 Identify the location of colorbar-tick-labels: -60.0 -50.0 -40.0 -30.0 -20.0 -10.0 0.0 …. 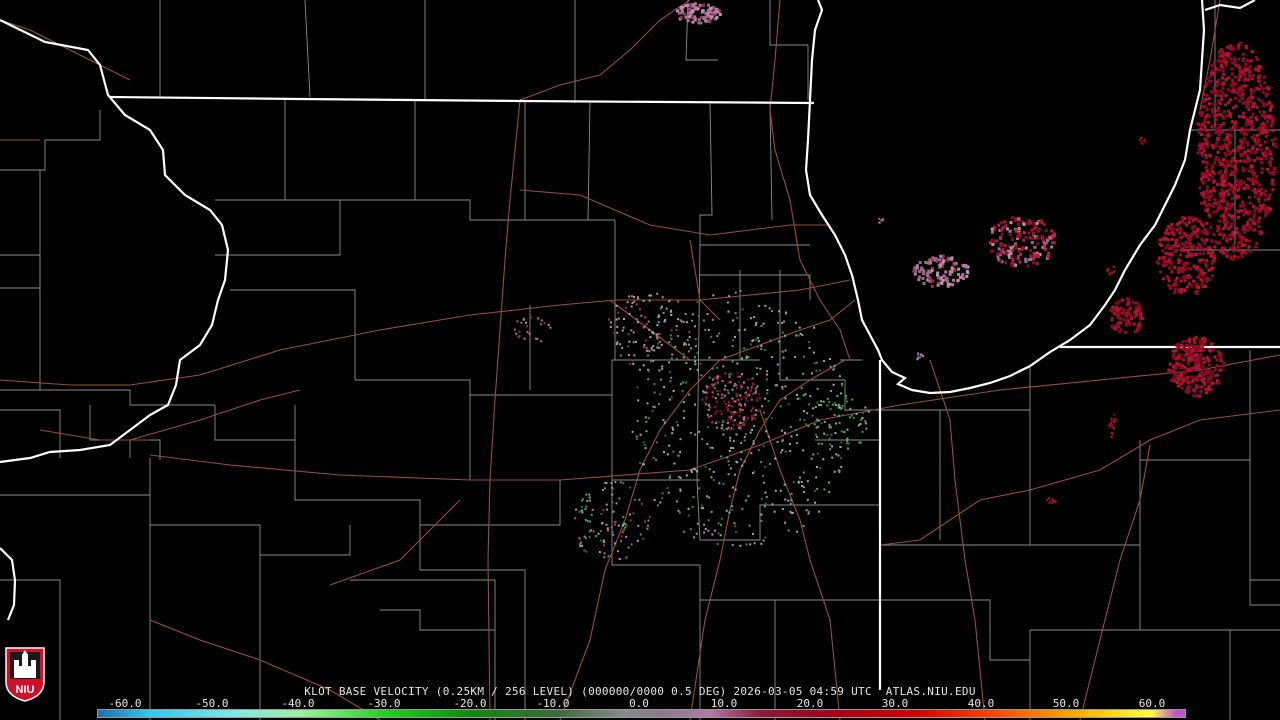
(640, 703).